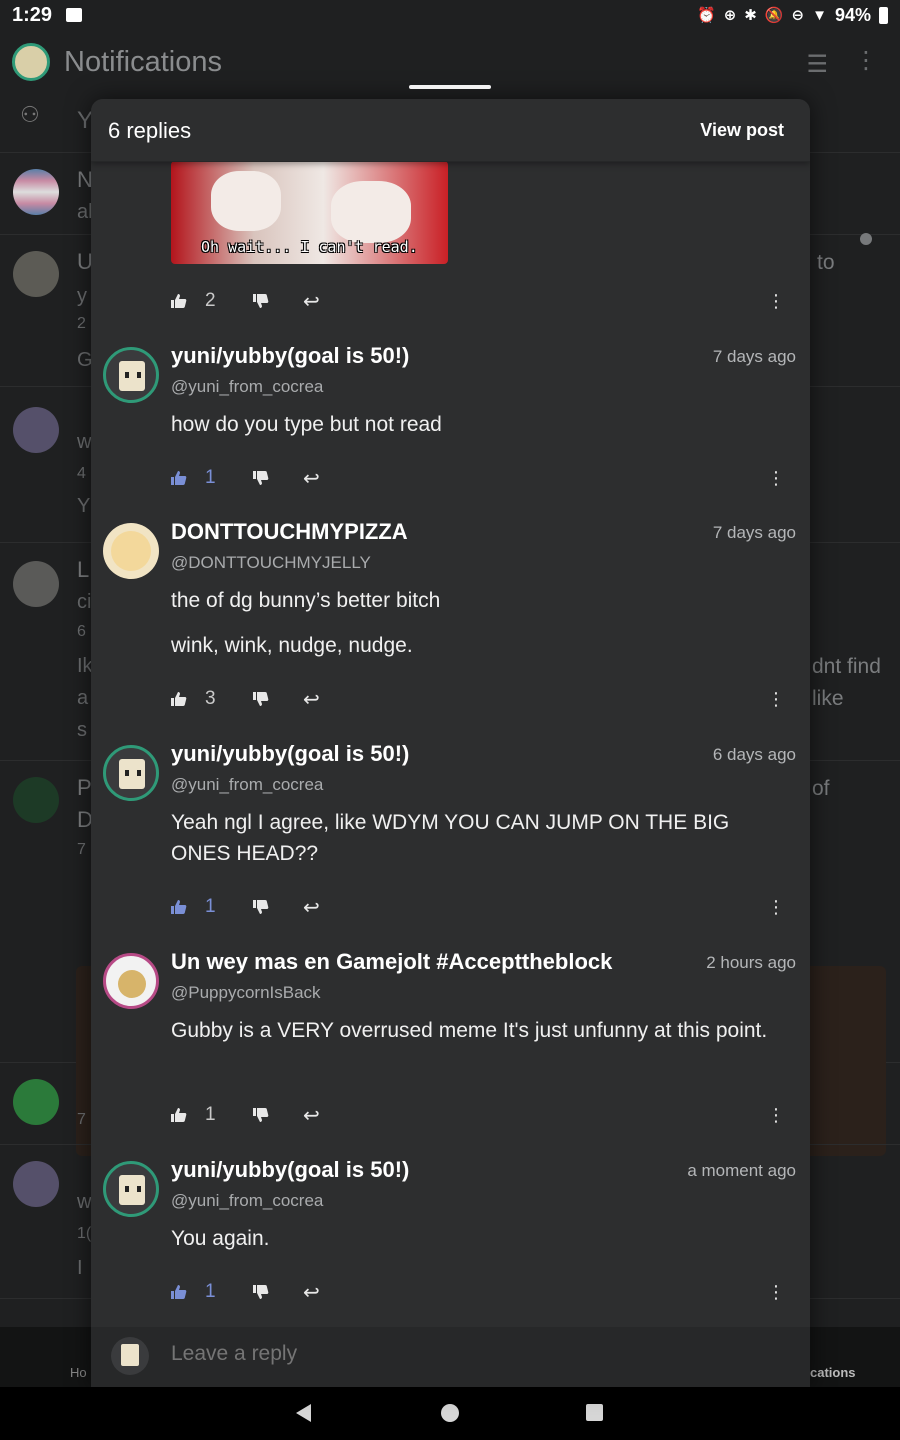  I want to click on comment-body: the of dg bunny’s better bitch, so click(306, 600).